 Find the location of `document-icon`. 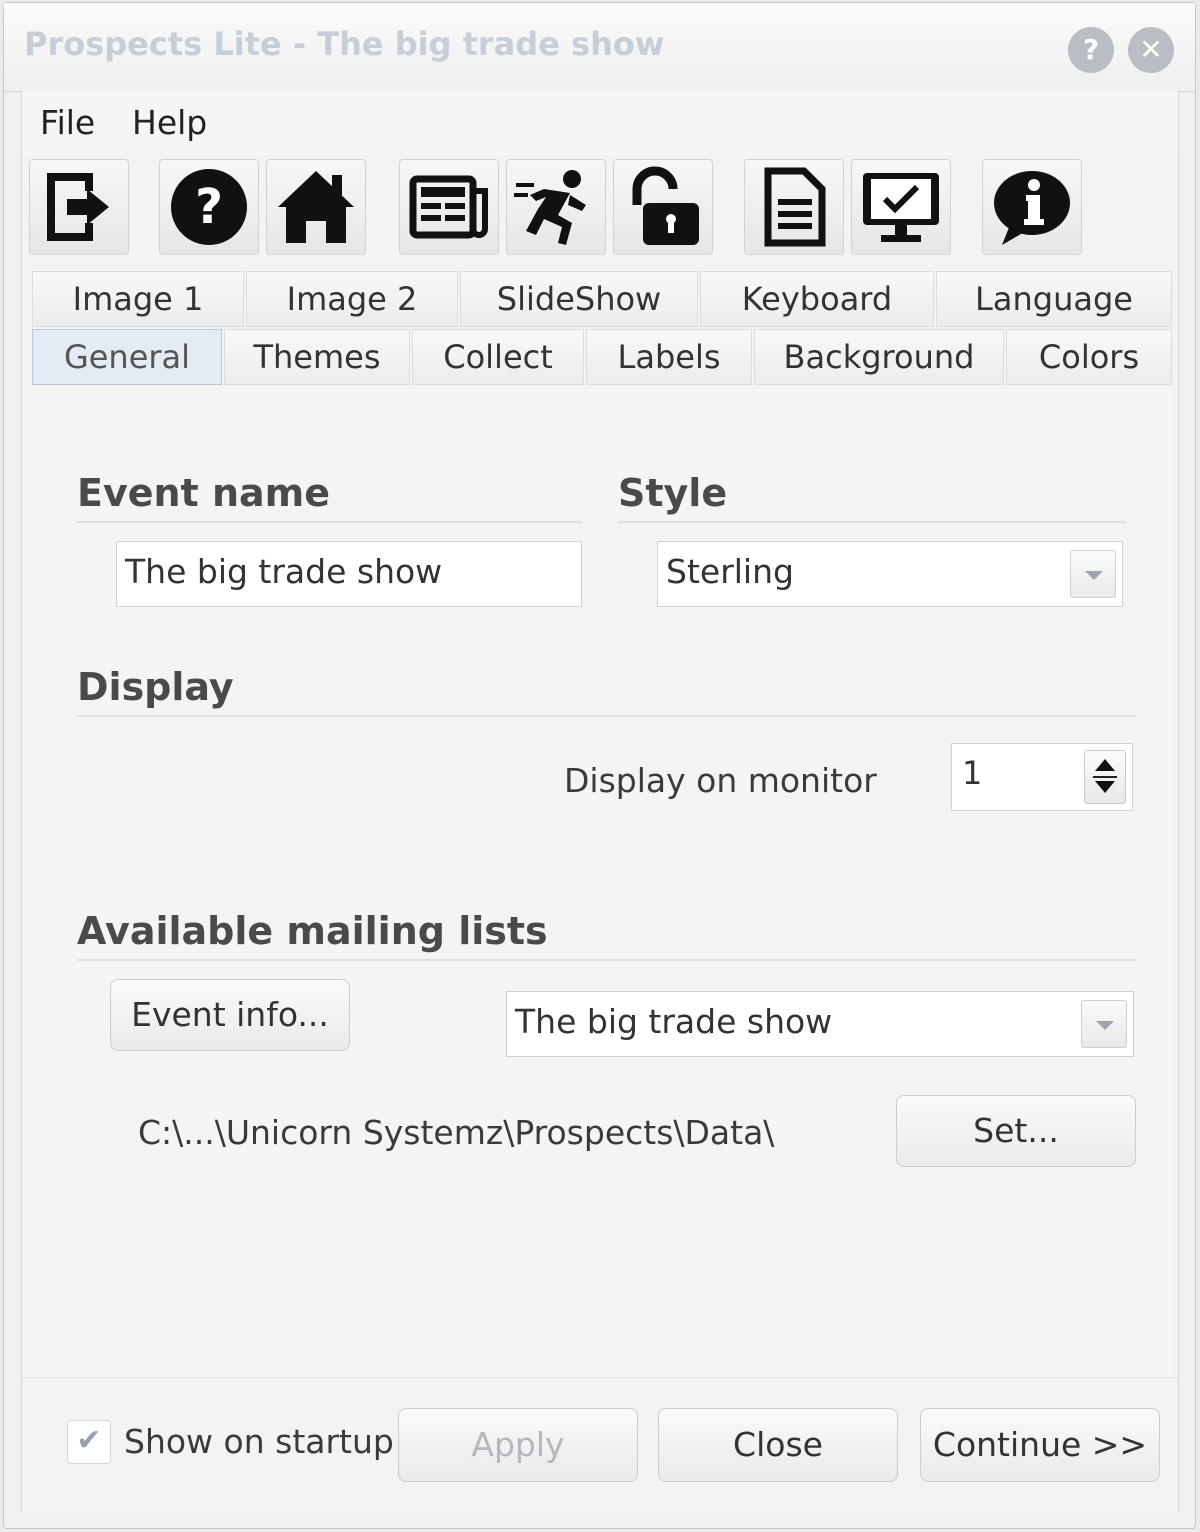

document-icon is located at coordinates (795, 207).